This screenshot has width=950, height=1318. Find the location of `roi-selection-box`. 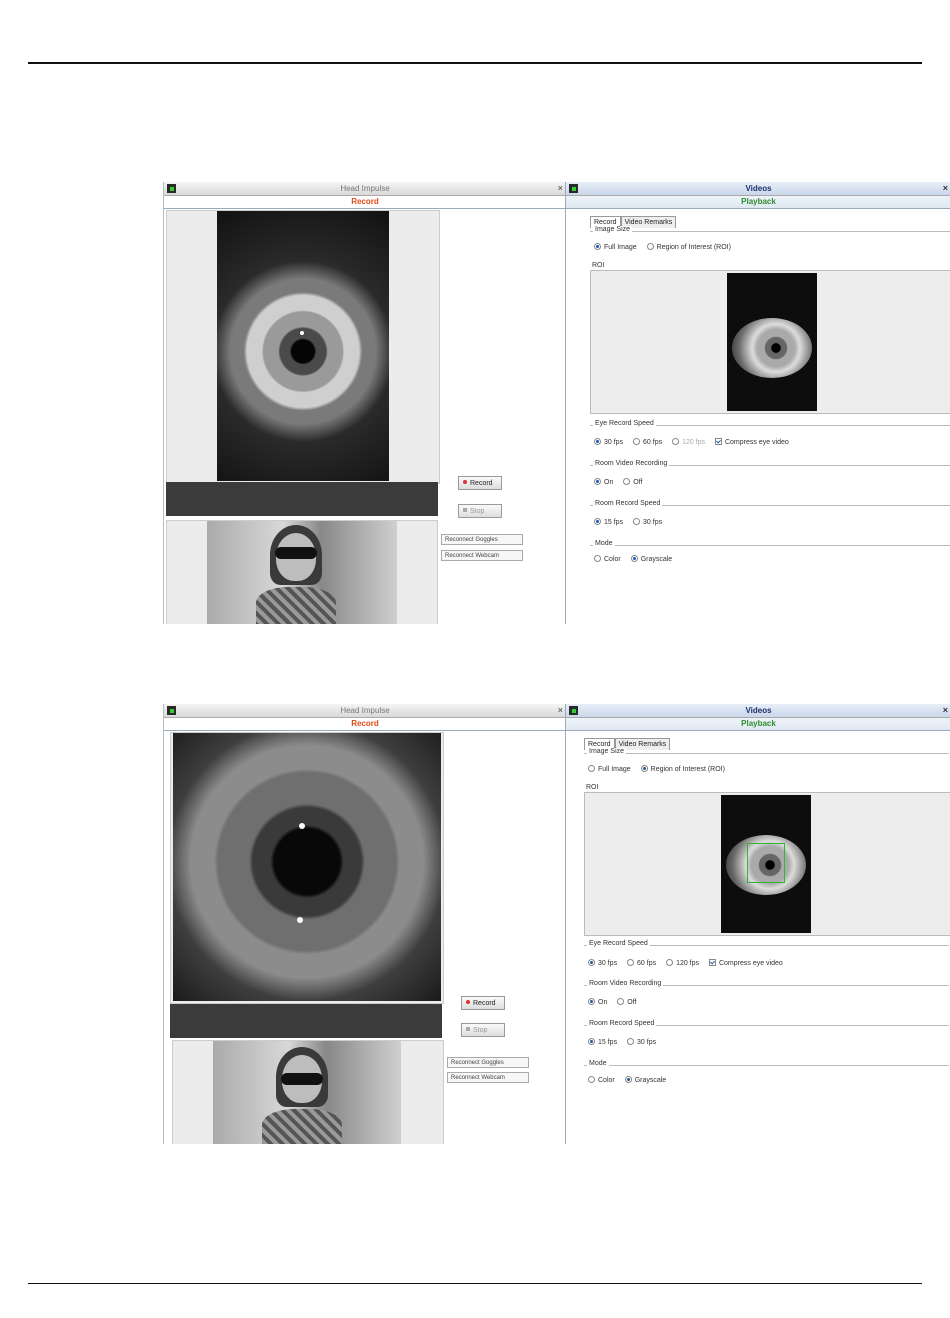

roi-selection-box is located at coordinates (766, 863).